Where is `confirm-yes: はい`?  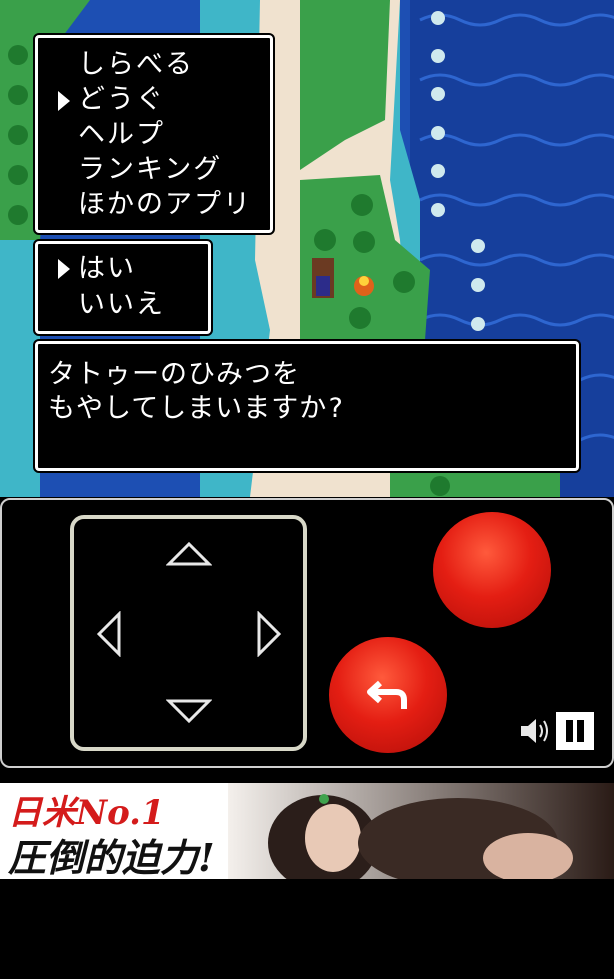
confirm-yes: はい is located at coordinates (107, 269).